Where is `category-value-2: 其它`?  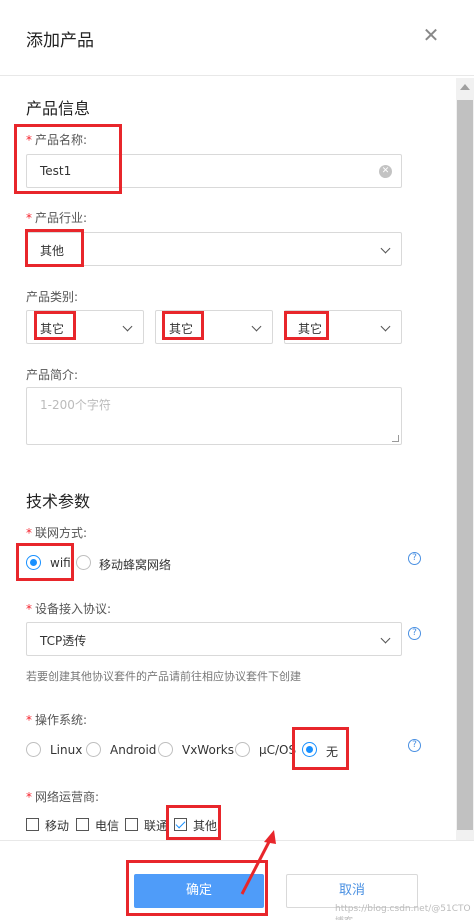 category-value-2: 其它 is located at coordinates (181, 329).